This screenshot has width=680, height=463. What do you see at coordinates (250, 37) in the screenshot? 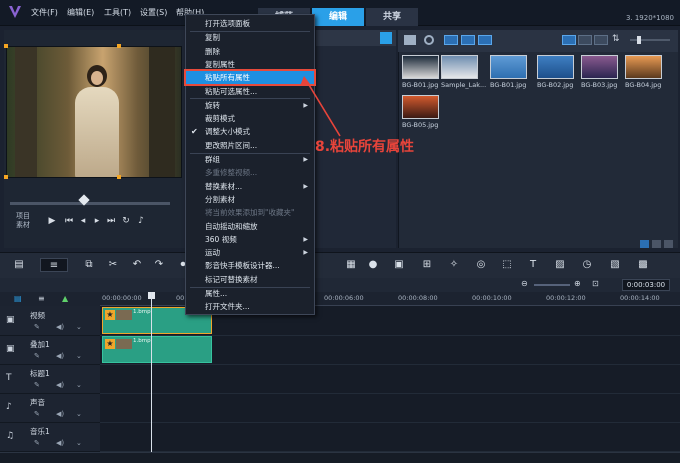
I see `context-menu-item: 复制` at bounding box center [250, 37].